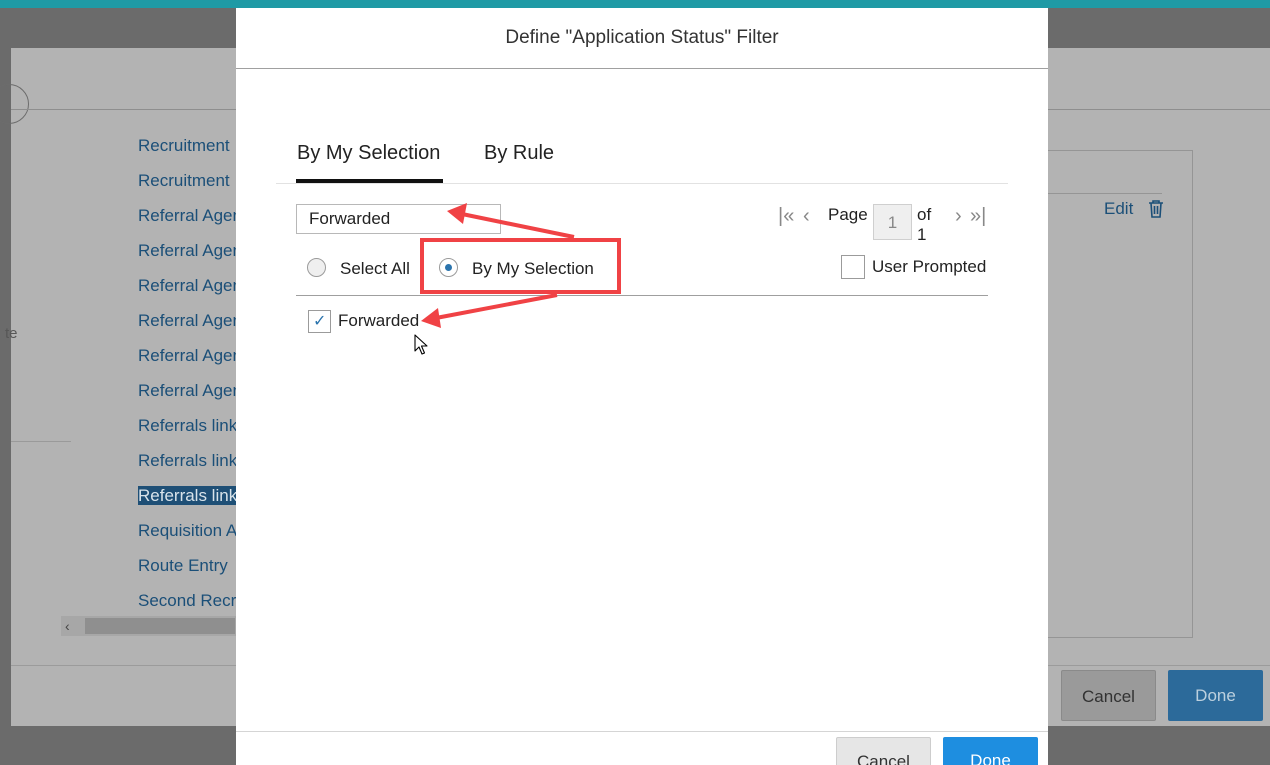 The width and height of the screenshot is (1270, 765). I want to click on background-detail-panel: Edit, so click(1120, 394).